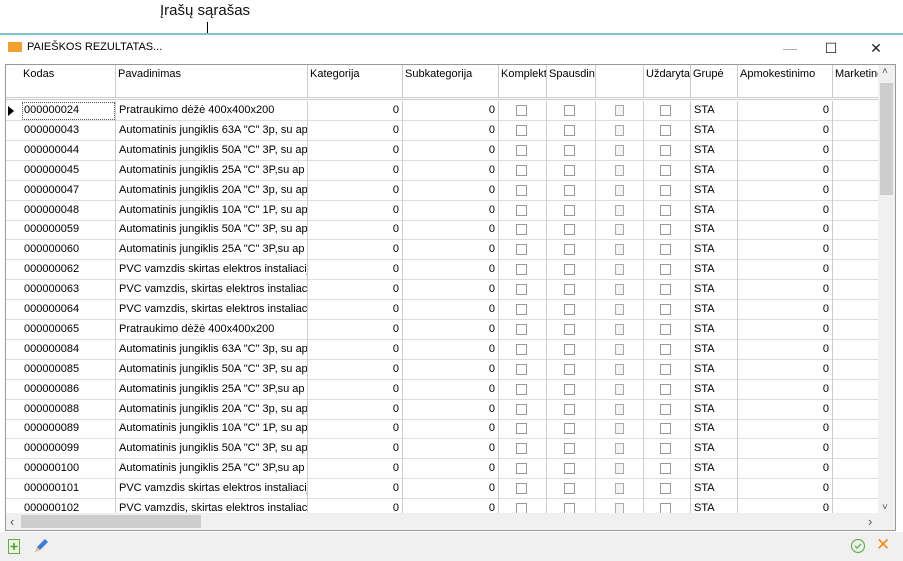 The image size is (903, 561). Describe the element at coordinates (714, 81) in the screenshot. I see `column-header: Grupė` at that location.